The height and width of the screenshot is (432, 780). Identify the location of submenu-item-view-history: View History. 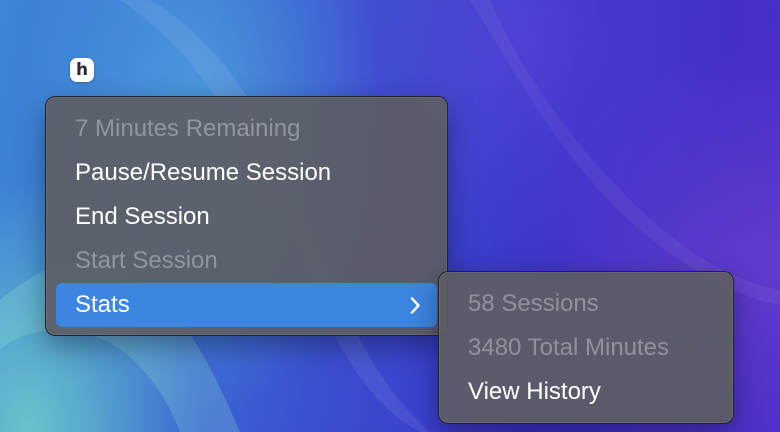
(586, 392).